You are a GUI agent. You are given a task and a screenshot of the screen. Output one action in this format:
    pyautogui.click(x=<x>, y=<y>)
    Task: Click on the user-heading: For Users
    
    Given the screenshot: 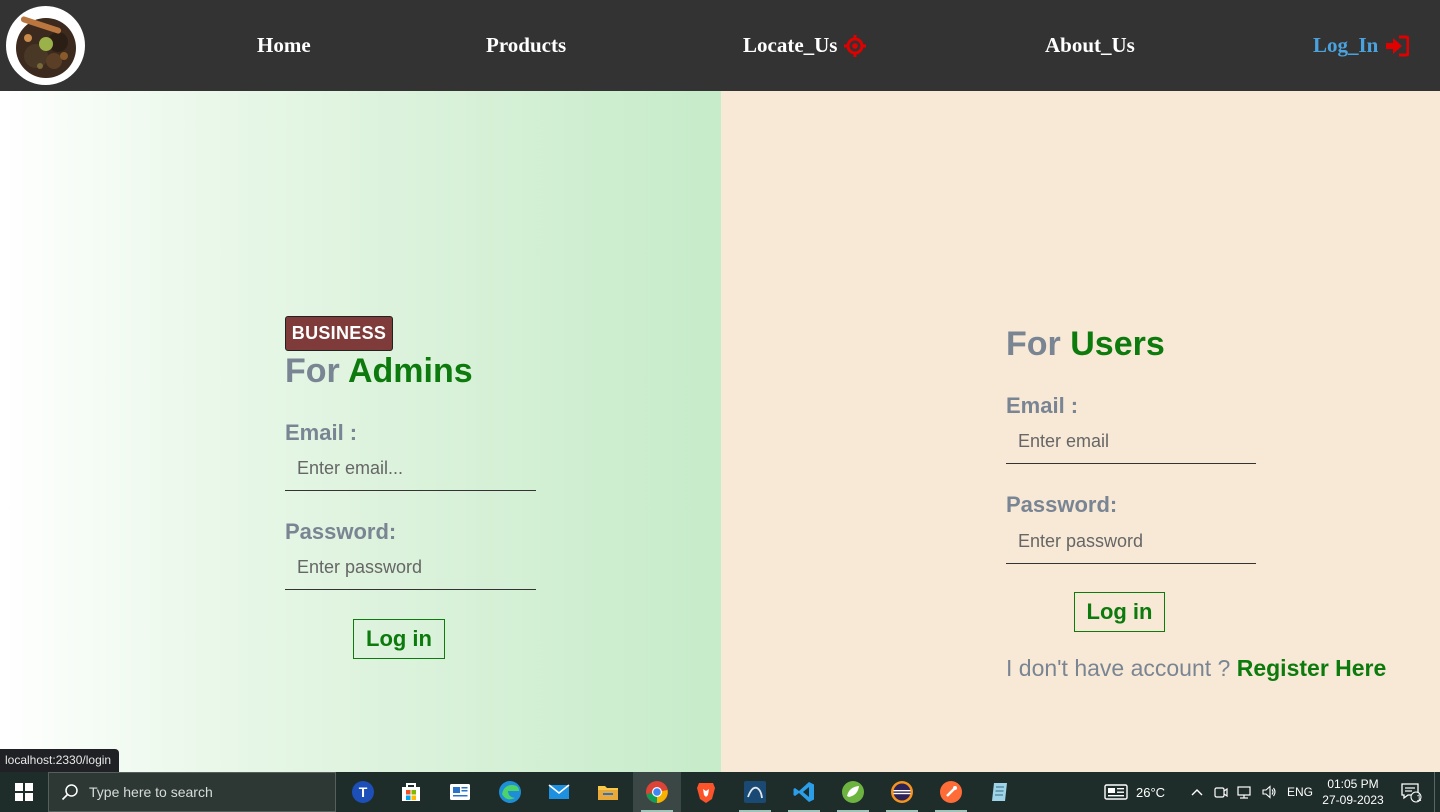 What is the action you would take?
    pyautogui.click(x=1085, y=344)
    